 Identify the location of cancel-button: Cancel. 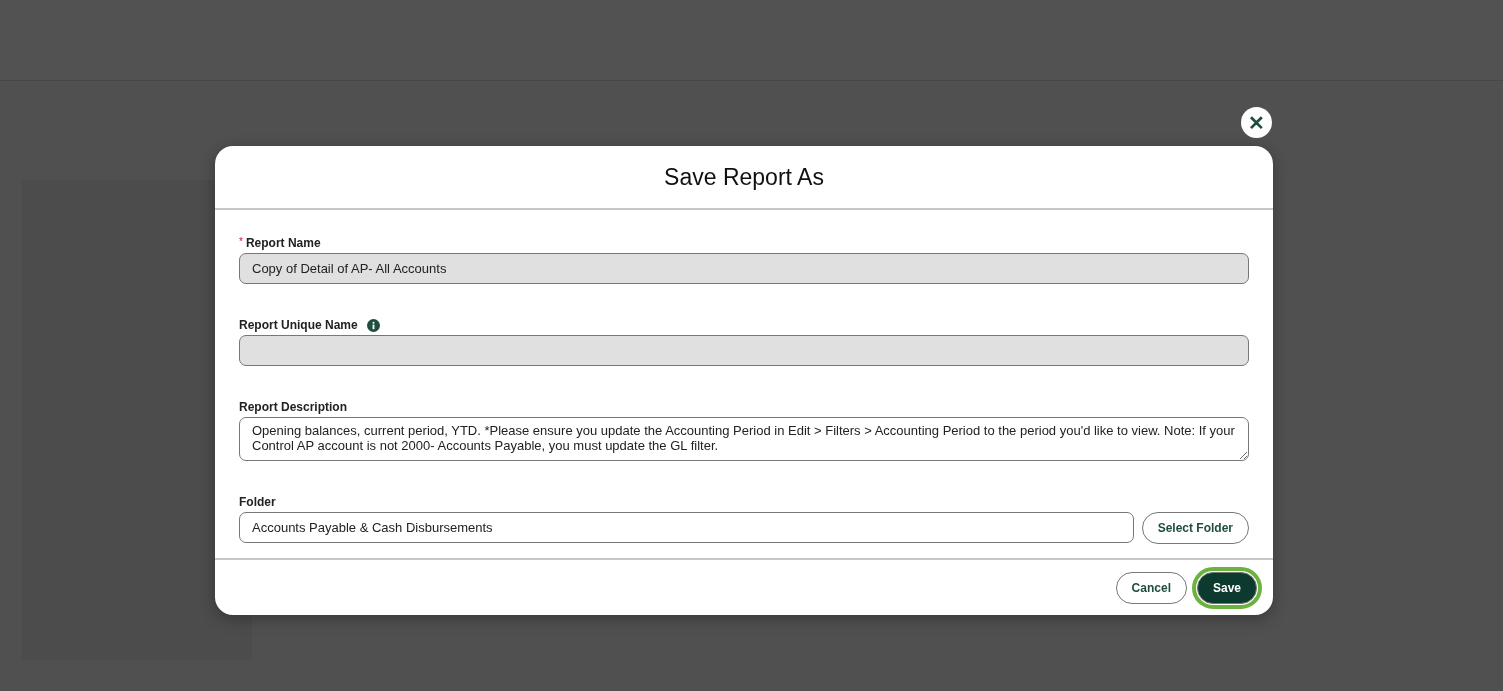
(1151, 587).